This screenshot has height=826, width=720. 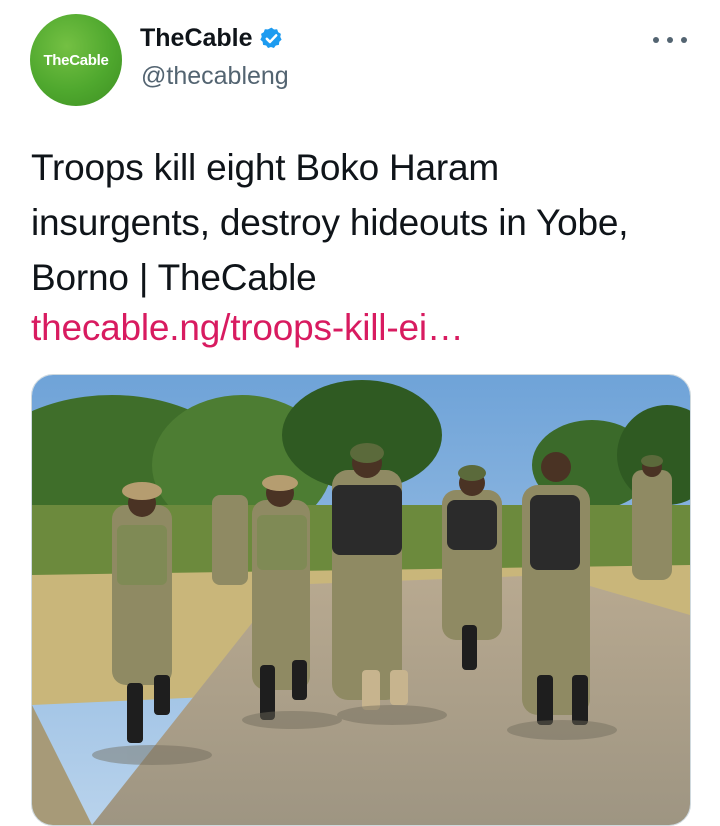 I want to click on account-name-row: TheCable, so click(x=212, y=38).